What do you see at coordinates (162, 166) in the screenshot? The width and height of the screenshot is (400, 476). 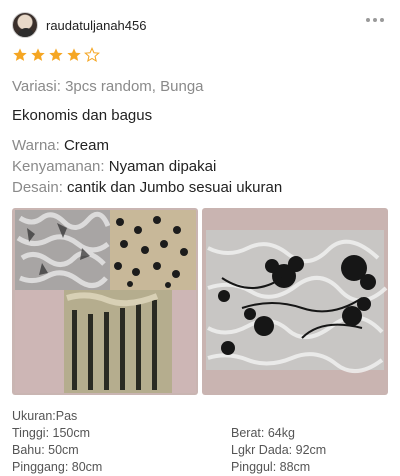 I see `attribute-value: Nyaman dipakai` at bounding box center [162, 166].